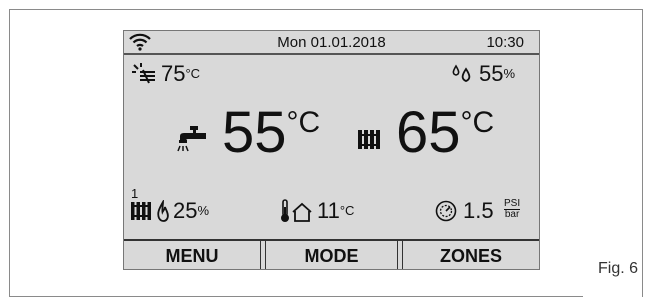 This screenshot has height=304, width=651. I want to click on pressure-value: 1.5, so click(478, 210).